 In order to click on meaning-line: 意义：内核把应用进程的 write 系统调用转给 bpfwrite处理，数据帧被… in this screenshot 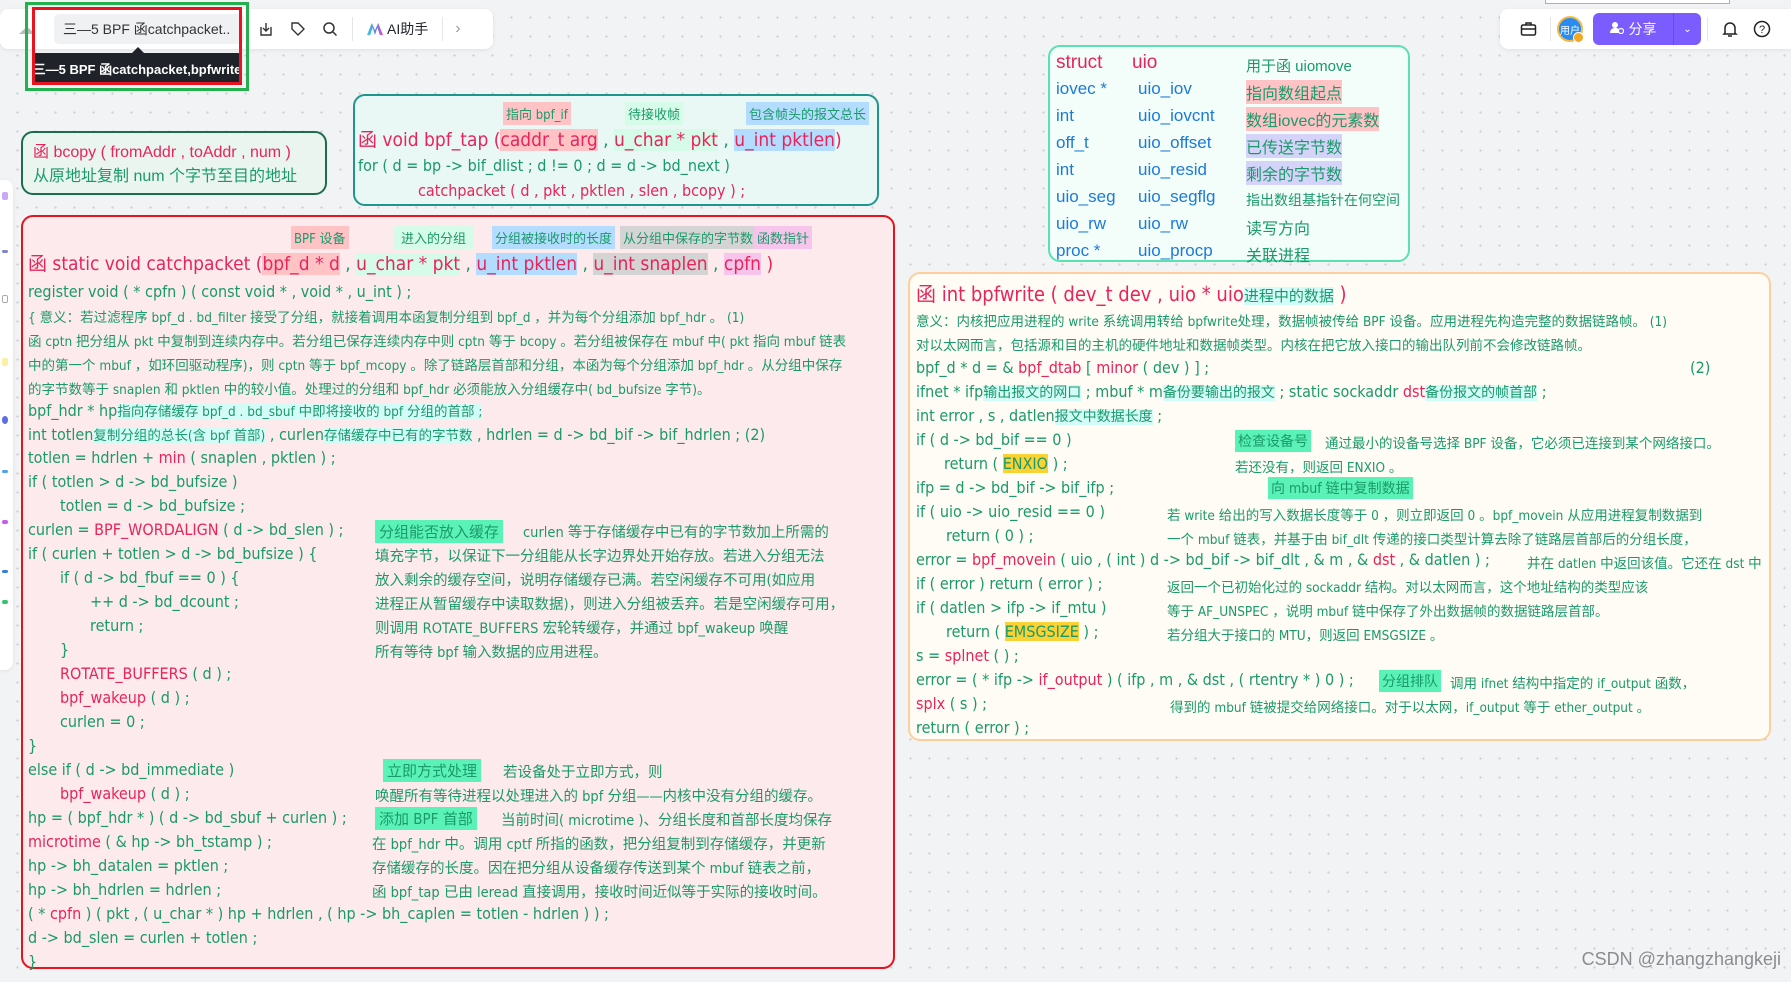, I will do `click(1292, 322)`.